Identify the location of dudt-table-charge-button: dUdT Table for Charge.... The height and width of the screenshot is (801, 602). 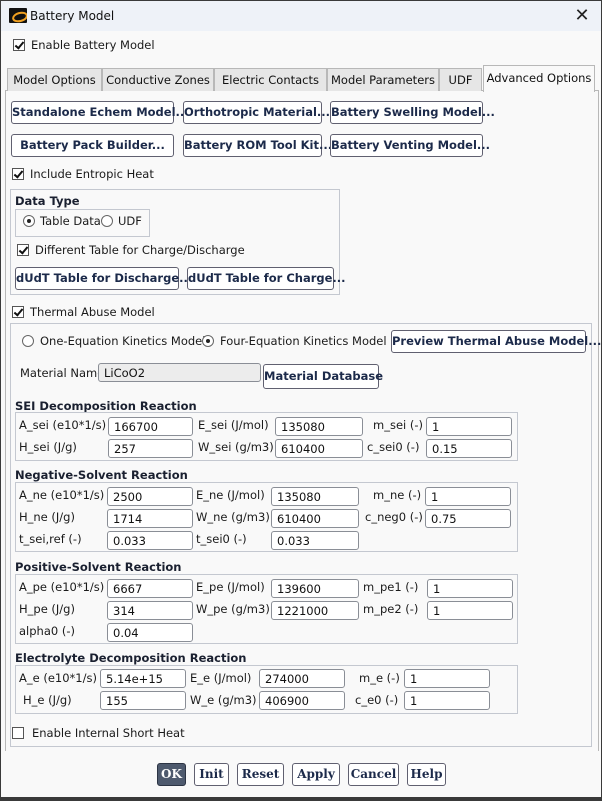
(266, 278).